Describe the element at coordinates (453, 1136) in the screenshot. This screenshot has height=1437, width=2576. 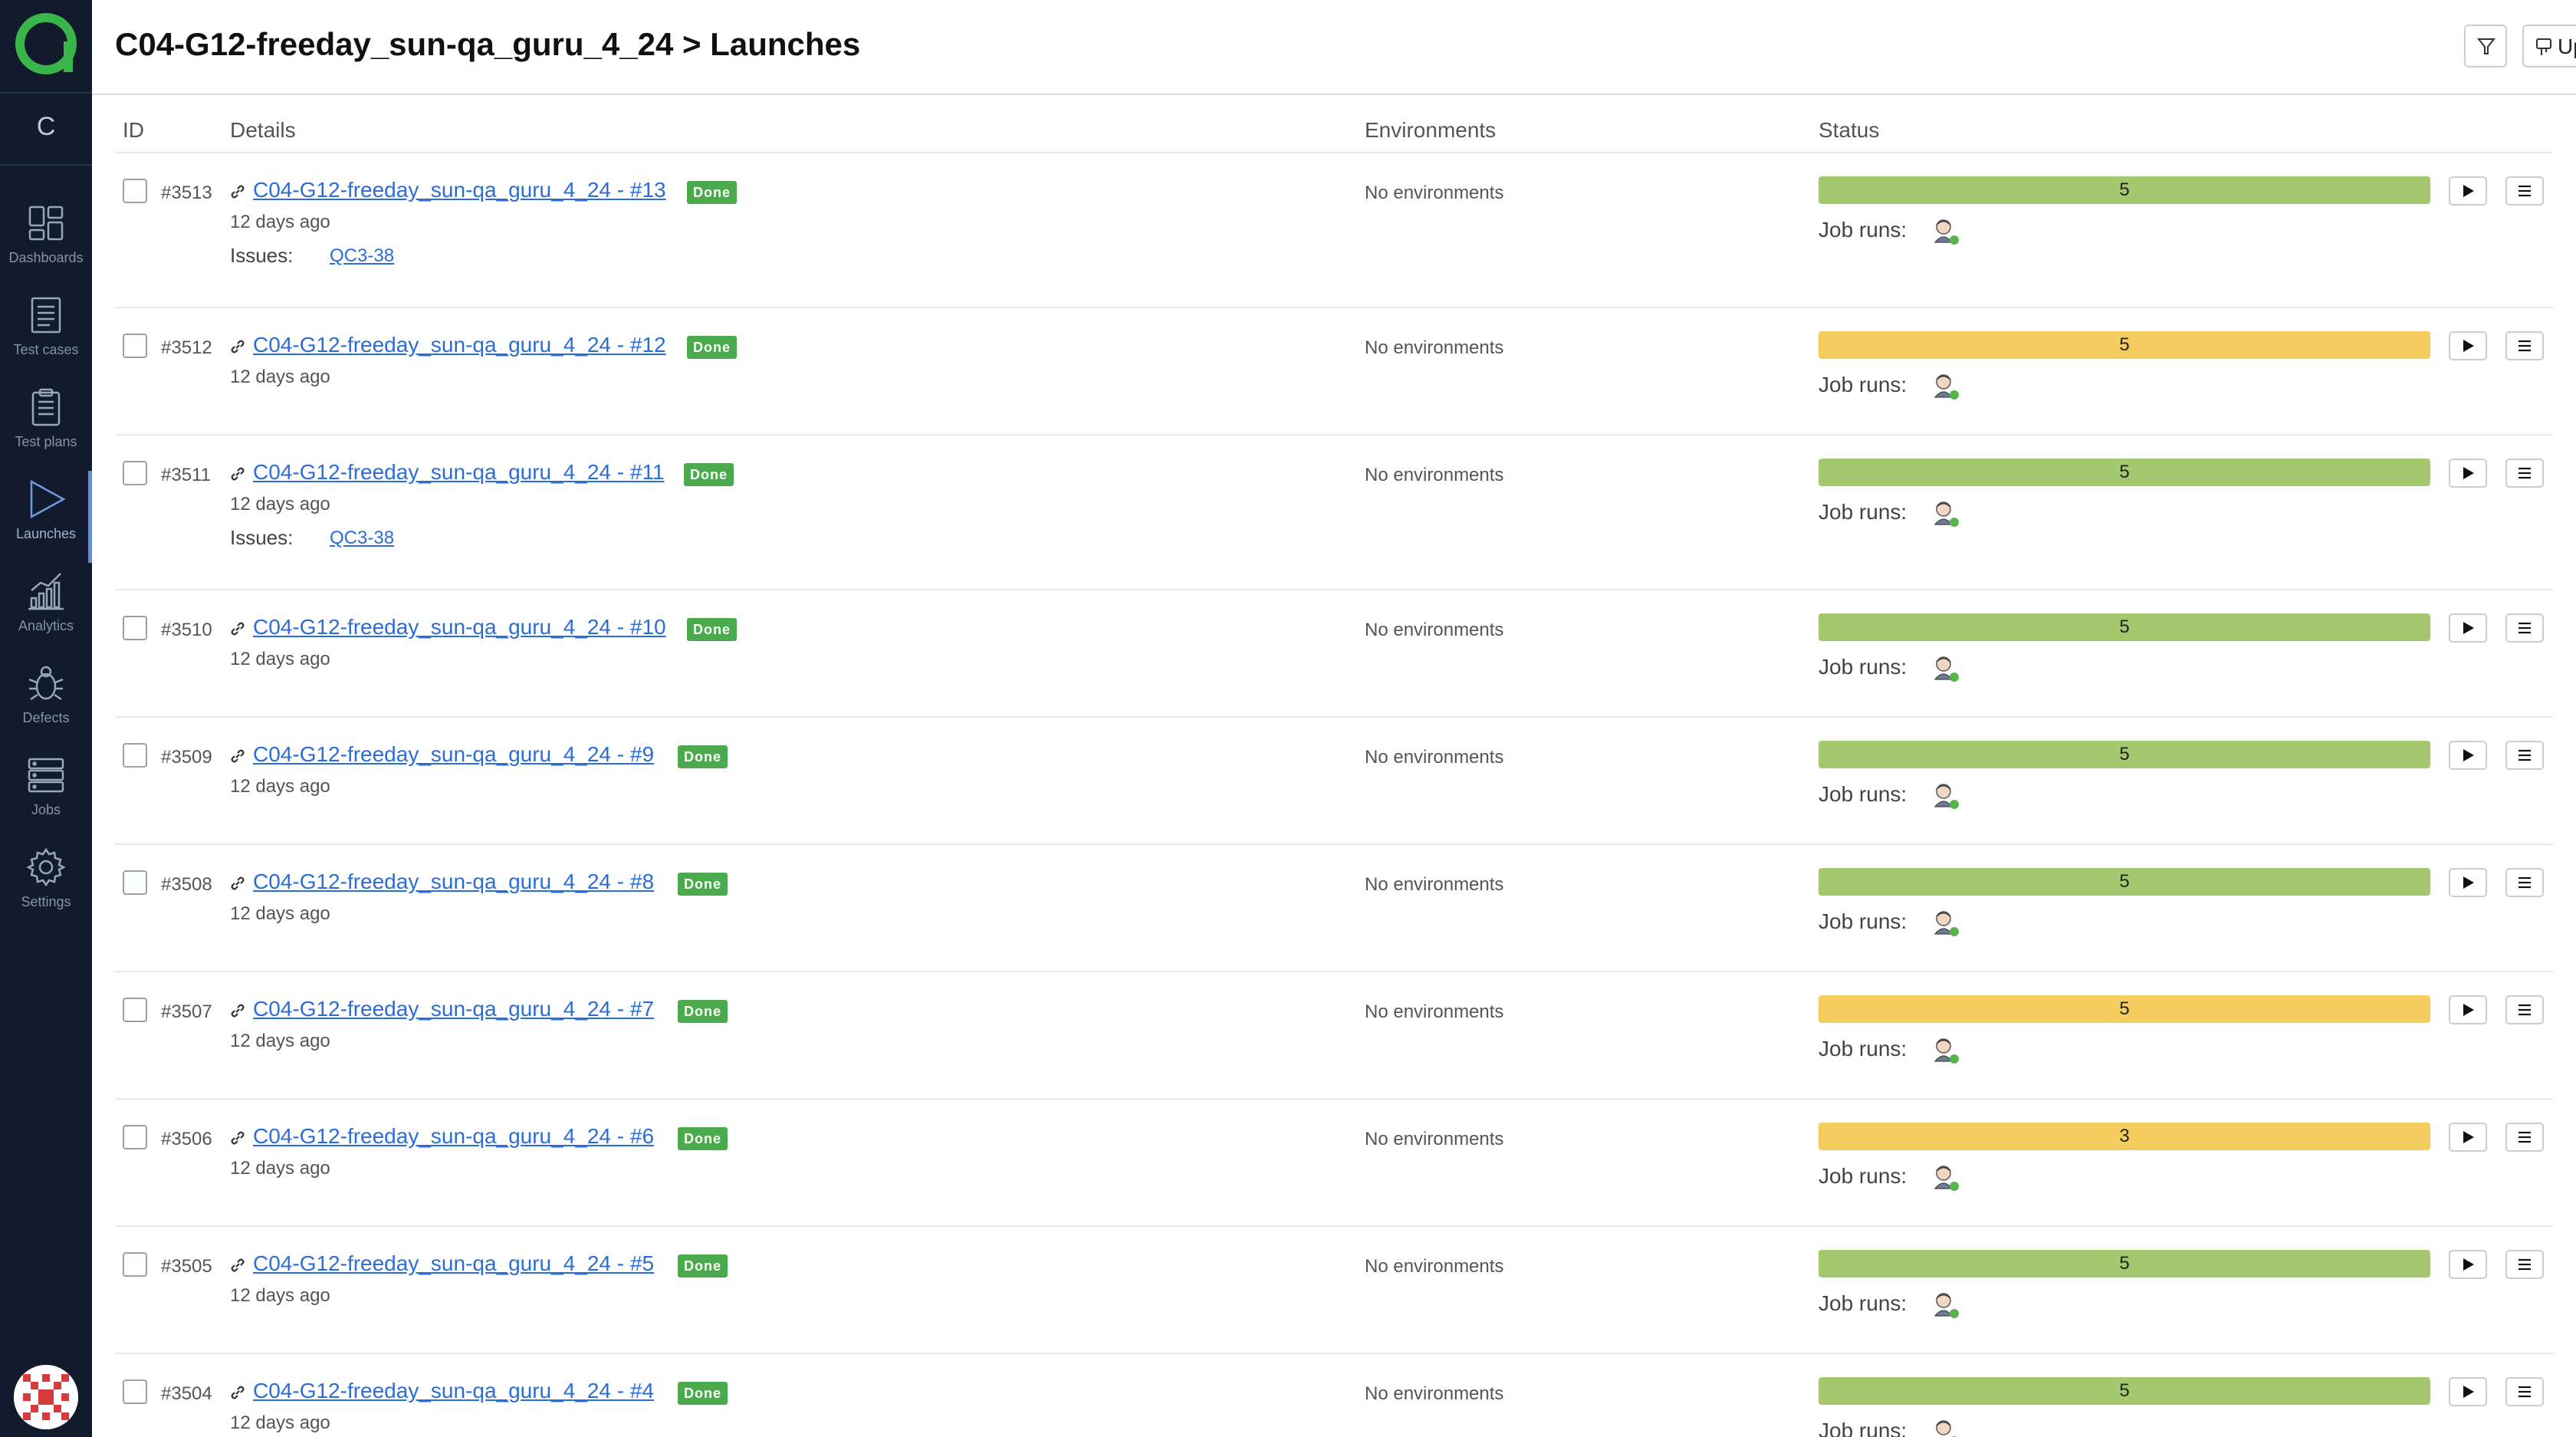
I see `launch-name-link: C04-G12-freeday_sun-qa_guru_4_24 - #6` at that location.